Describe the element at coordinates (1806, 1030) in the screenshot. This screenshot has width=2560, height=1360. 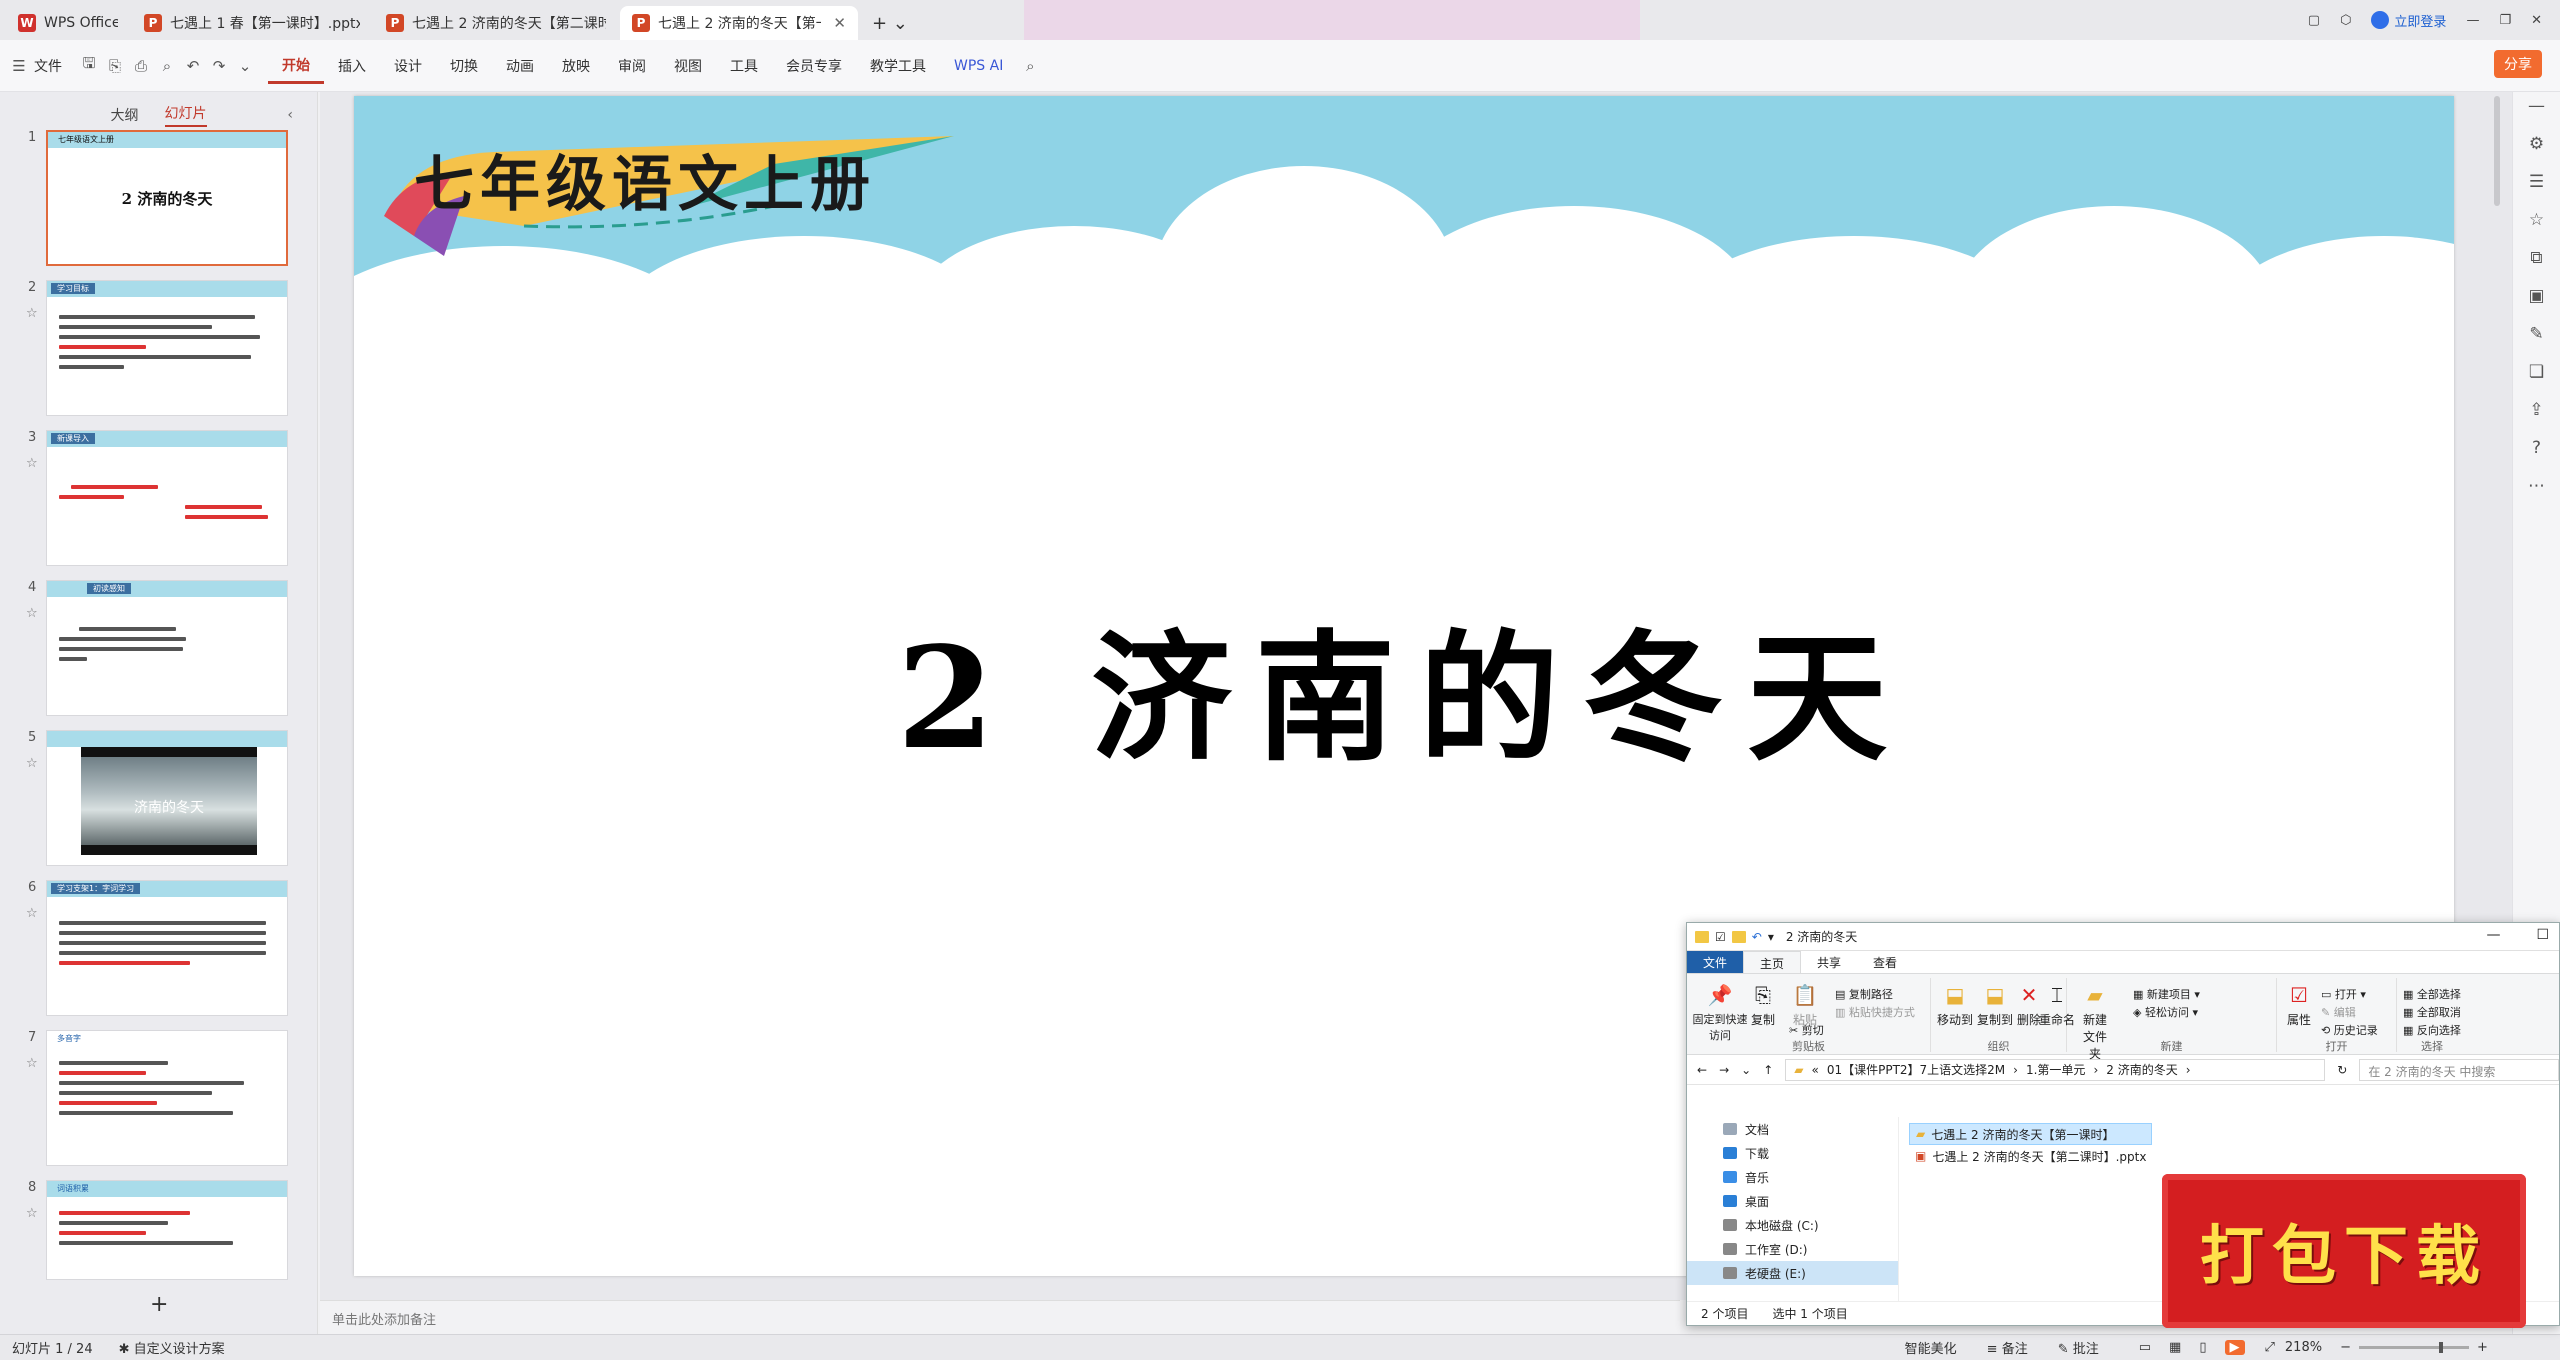
I see `cut-button: ✂ 剪切` at that location.